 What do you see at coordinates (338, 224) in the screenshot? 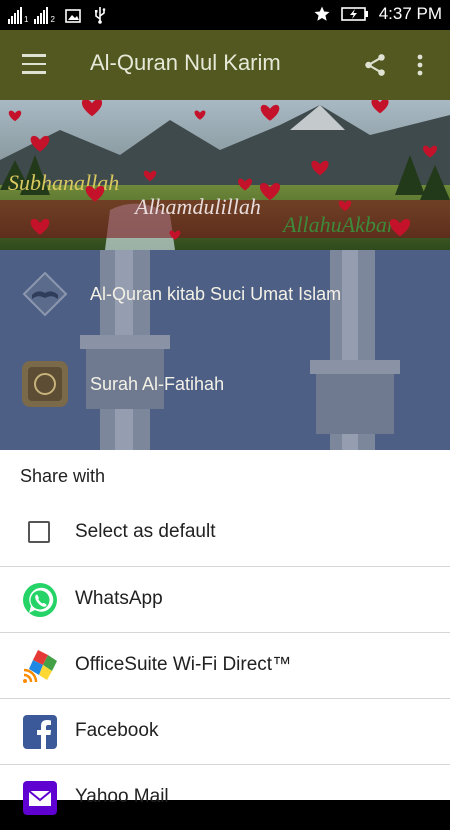
I see `banner-word-3: AllahuAkbar` at bounding box center [338, 224].